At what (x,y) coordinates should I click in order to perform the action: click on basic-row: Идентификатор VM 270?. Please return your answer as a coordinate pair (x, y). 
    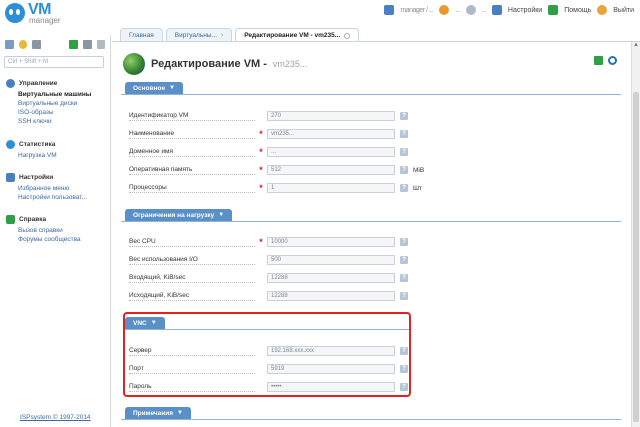
    Looking at the image, I should click on (279, 116).